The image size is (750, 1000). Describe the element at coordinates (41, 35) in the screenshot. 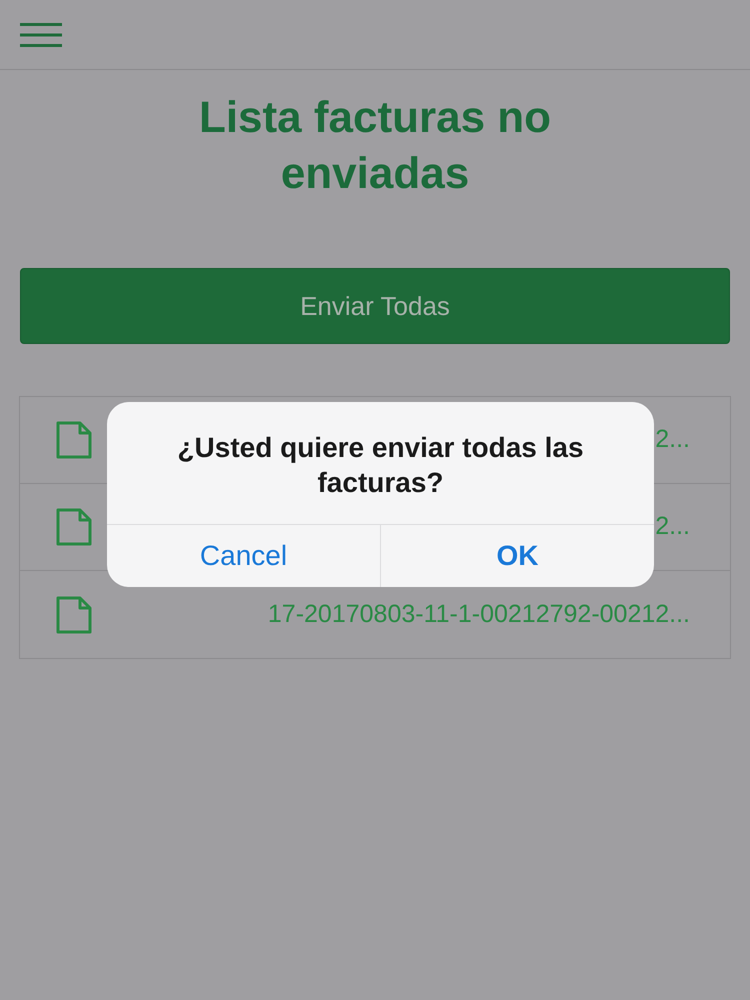

I see `menu-icon` at that location.